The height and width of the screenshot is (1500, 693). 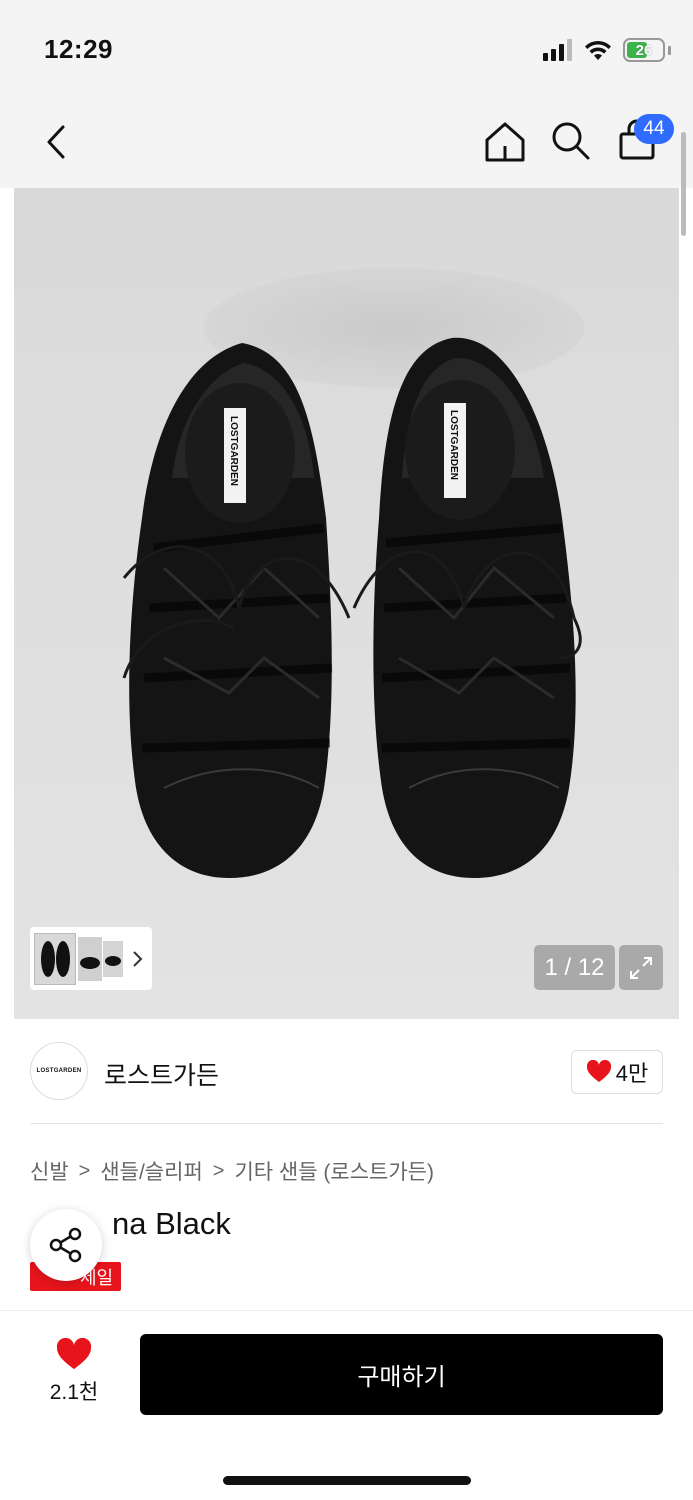 I want to click on left-shoe: LOSTGARDEN, so click(x=236, y=610).